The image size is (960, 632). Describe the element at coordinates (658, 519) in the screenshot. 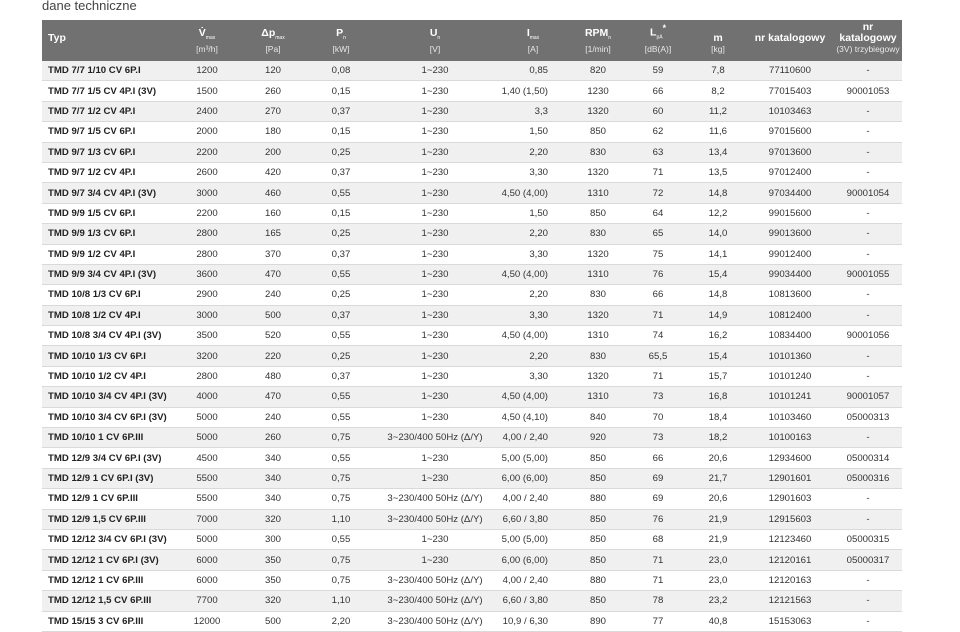

I see `table-cell: 76` at that location.